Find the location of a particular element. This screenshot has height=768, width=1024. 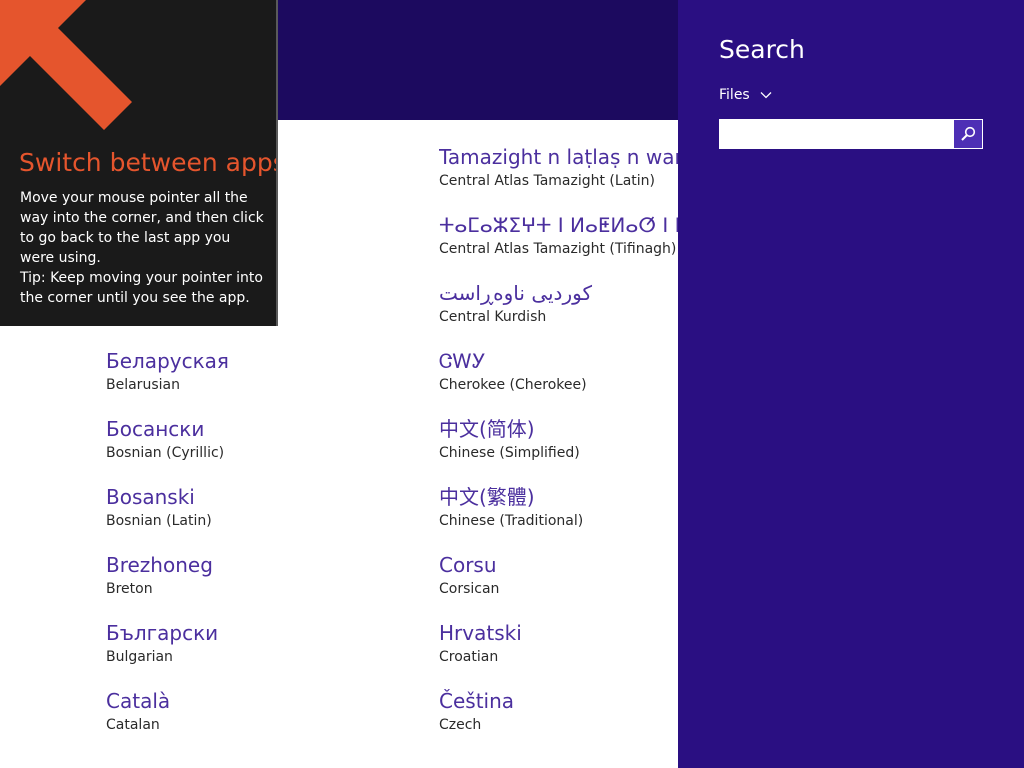

search-scope-dropdown: Files is located at coordinates (745, 95).